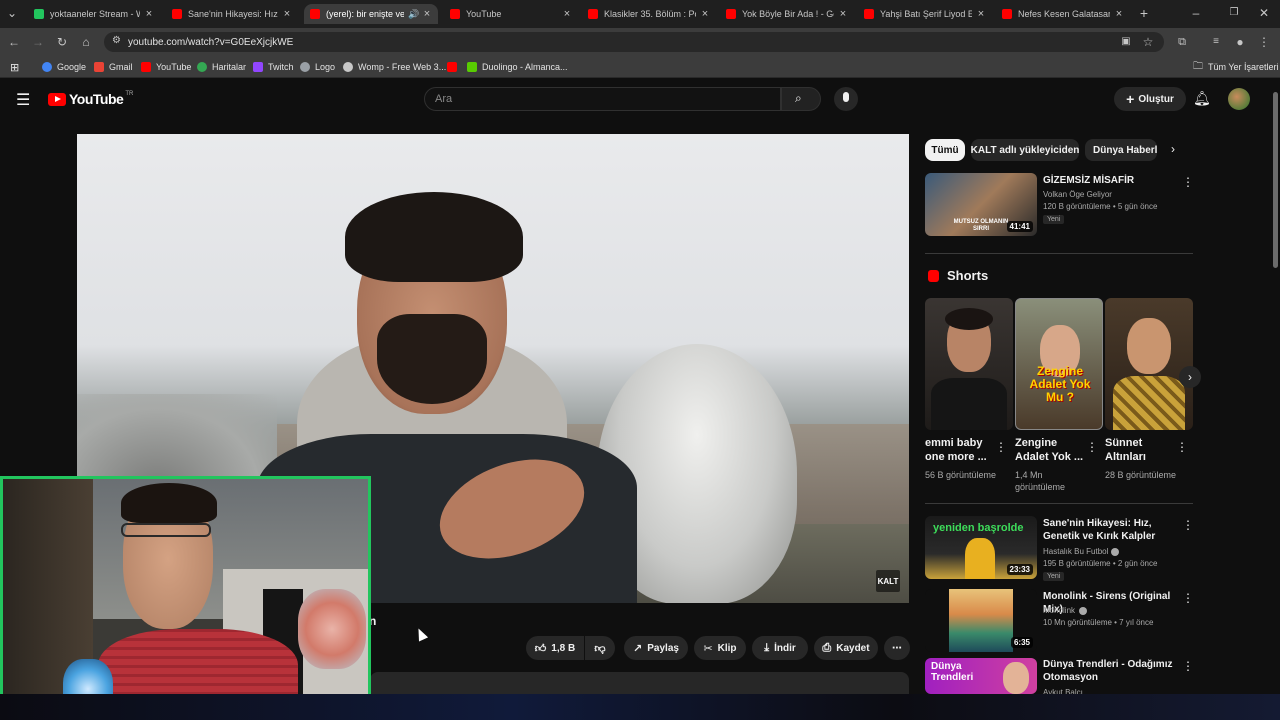 The height and width of the screenshot is (720, 1280). I want to click on chip-all: Tümü, so click(945, 150).